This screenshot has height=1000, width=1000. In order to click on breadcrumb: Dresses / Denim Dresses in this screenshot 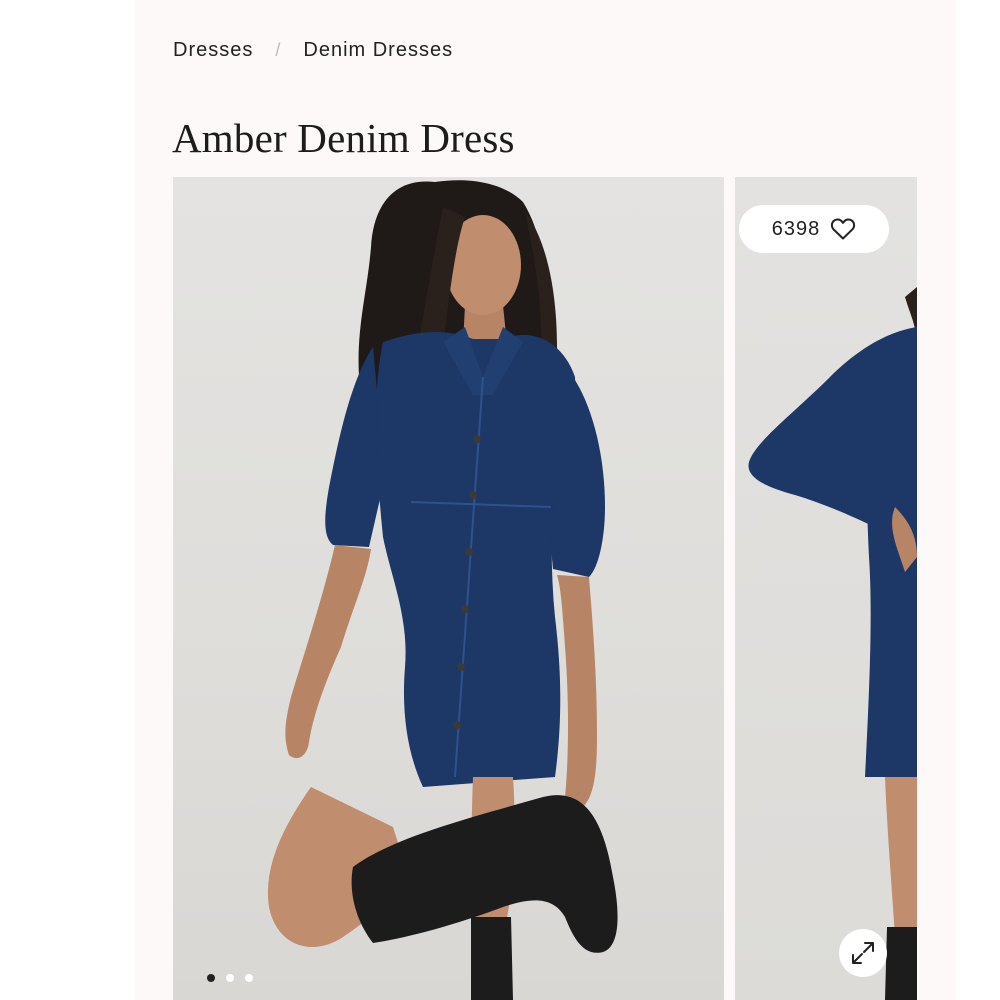, I will do `click(313, 50)`.